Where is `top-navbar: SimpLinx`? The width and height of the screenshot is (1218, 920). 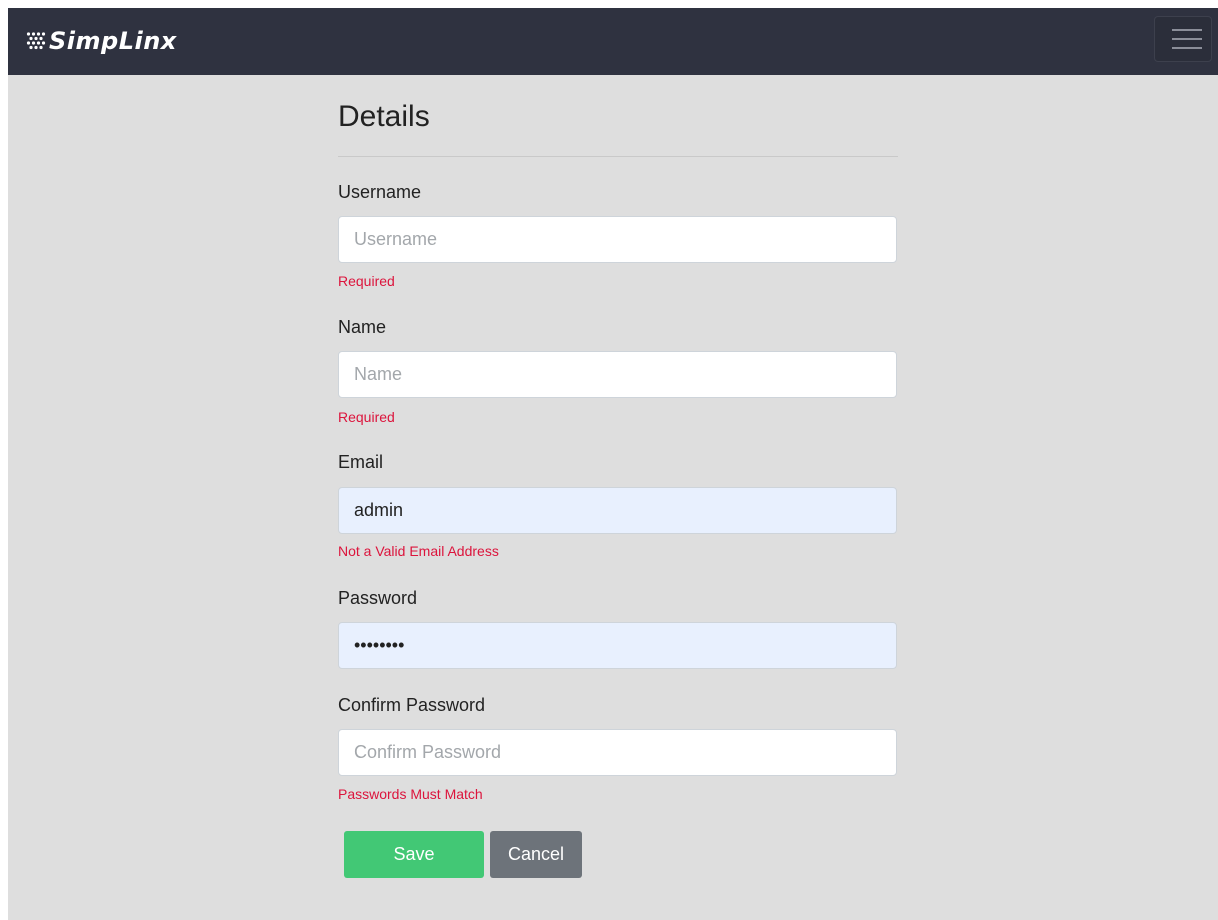 top-navbar: SimpLinx is located at coordinates (613, 41).